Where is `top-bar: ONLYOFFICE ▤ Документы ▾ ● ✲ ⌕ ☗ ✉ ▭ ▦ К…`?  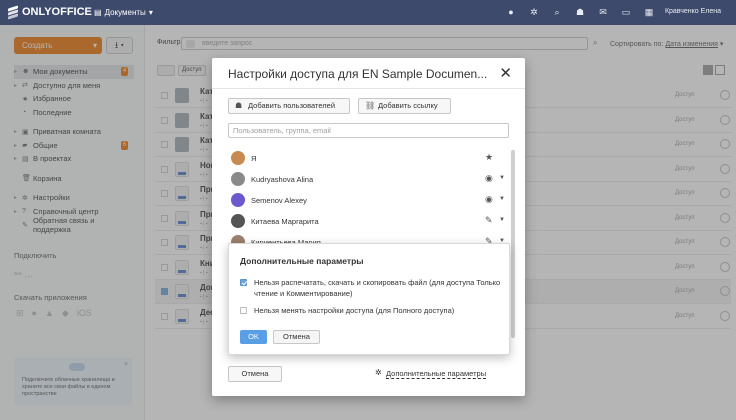 top-bar: ONLYOFFICE ▤ Документы ▾ ● ✲ ⌕ ☗ ✉ ▭ ▦ К… is located at coordinates (368, 12).